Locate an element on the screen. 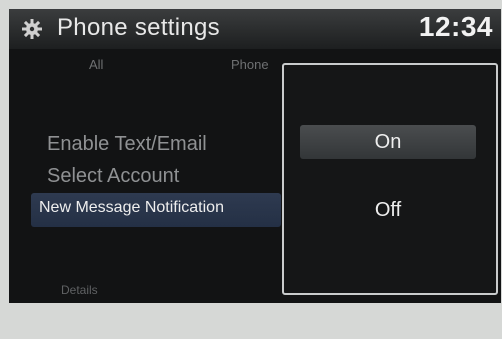 This screenshot has width=502, height=339. clock: 12:34 is located at coordinates (455, 26).